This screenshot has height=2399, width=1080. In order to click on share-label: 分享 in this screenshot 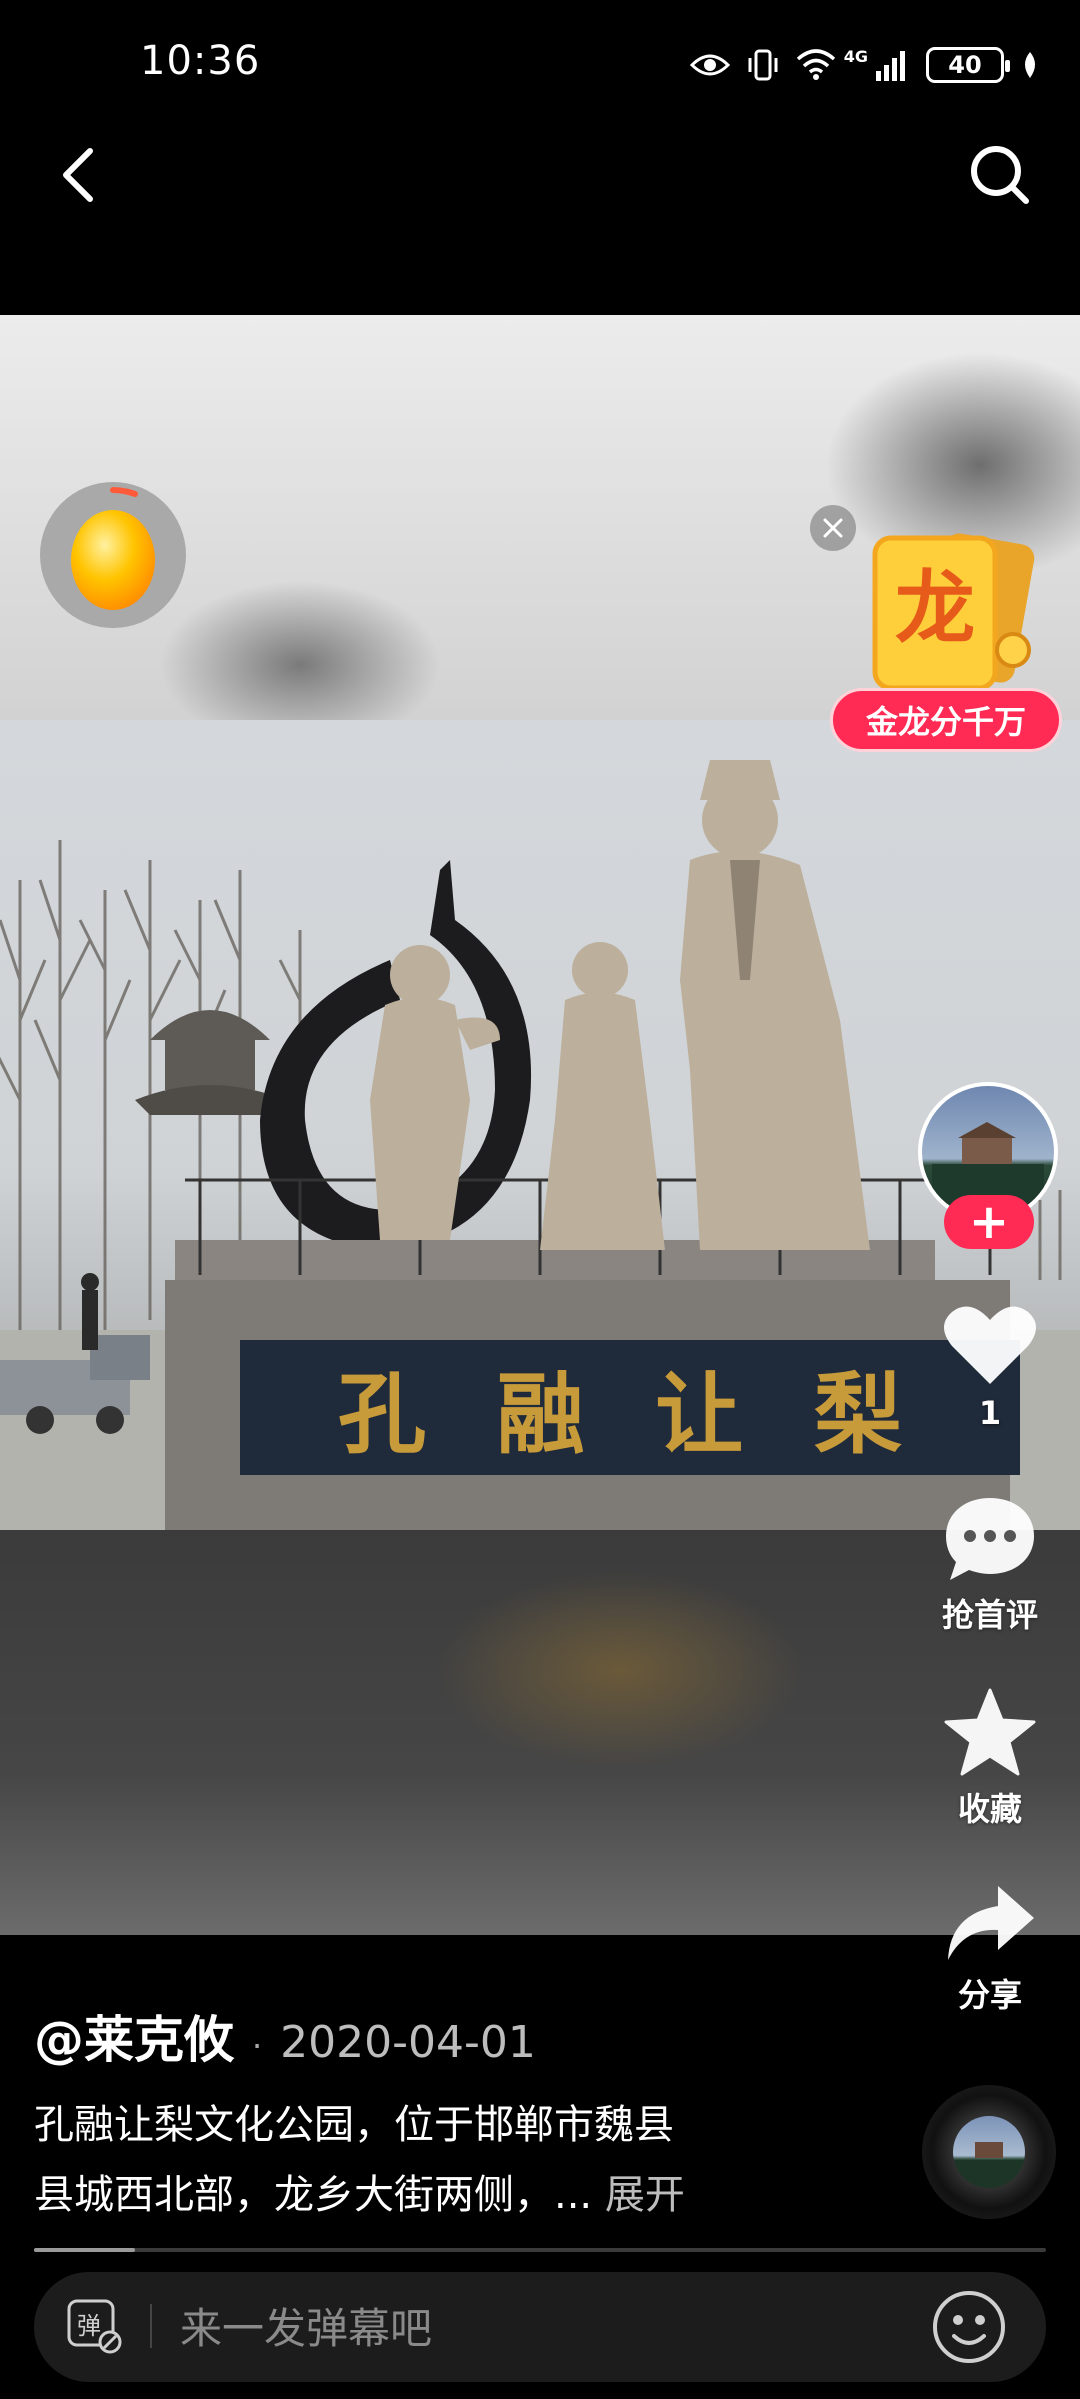, I will do `click(989, 1995)`.